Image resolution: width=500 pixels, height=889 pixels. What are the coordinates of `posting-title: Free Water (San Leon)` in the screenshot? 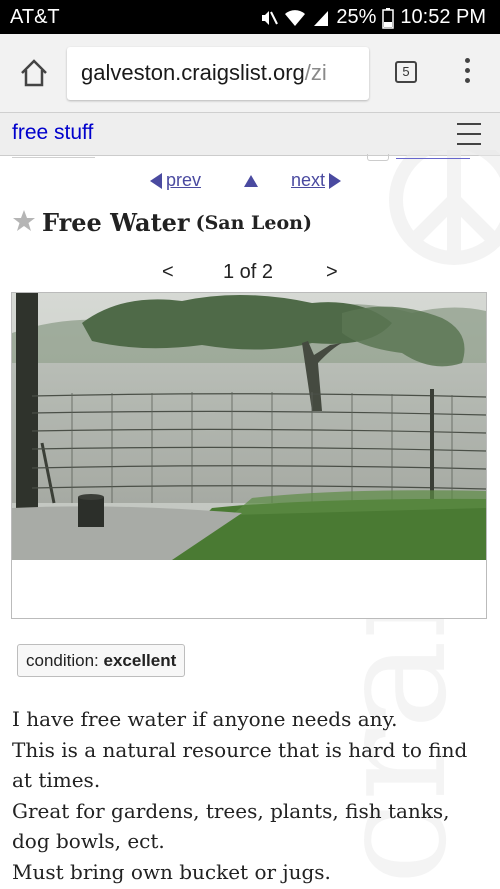 It's located at (162, 222).